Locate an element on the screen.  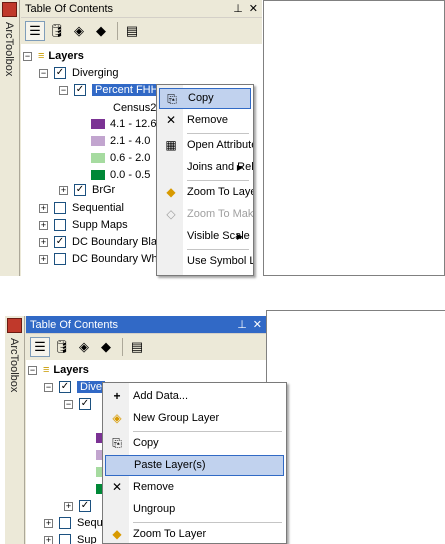
tree-row-sequential: + Sequential is located at coordinates (81, 208).